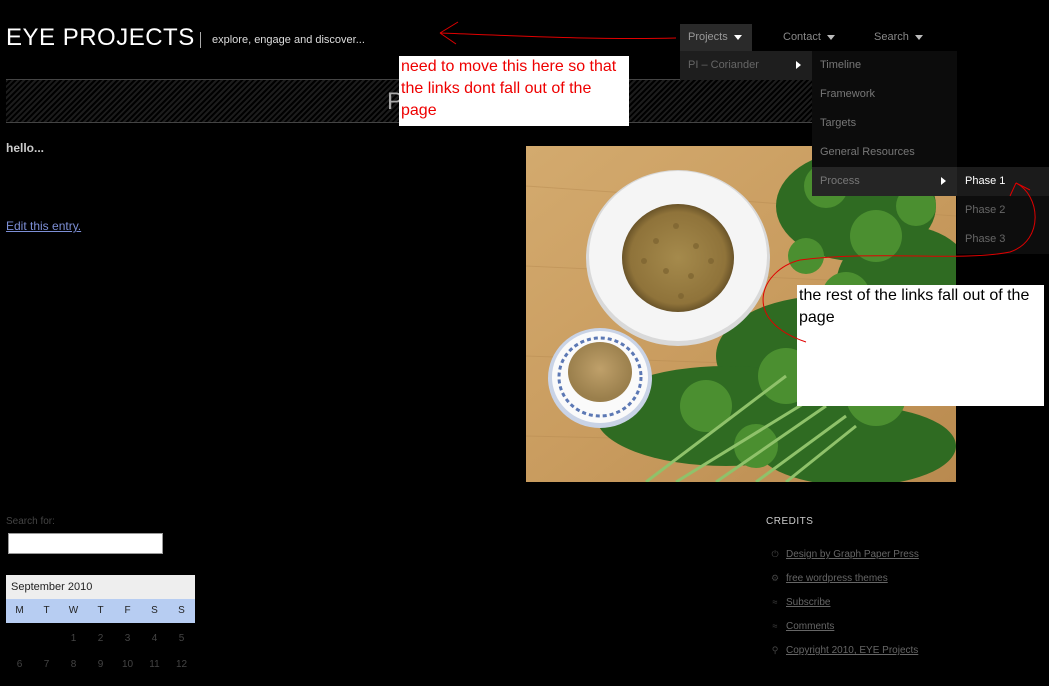 The width and height of the screenshot is (1049, 686). Describe the element at coordinates (802, 37) in the screenshot. I see `nav-contact-label: Contact` at that location.